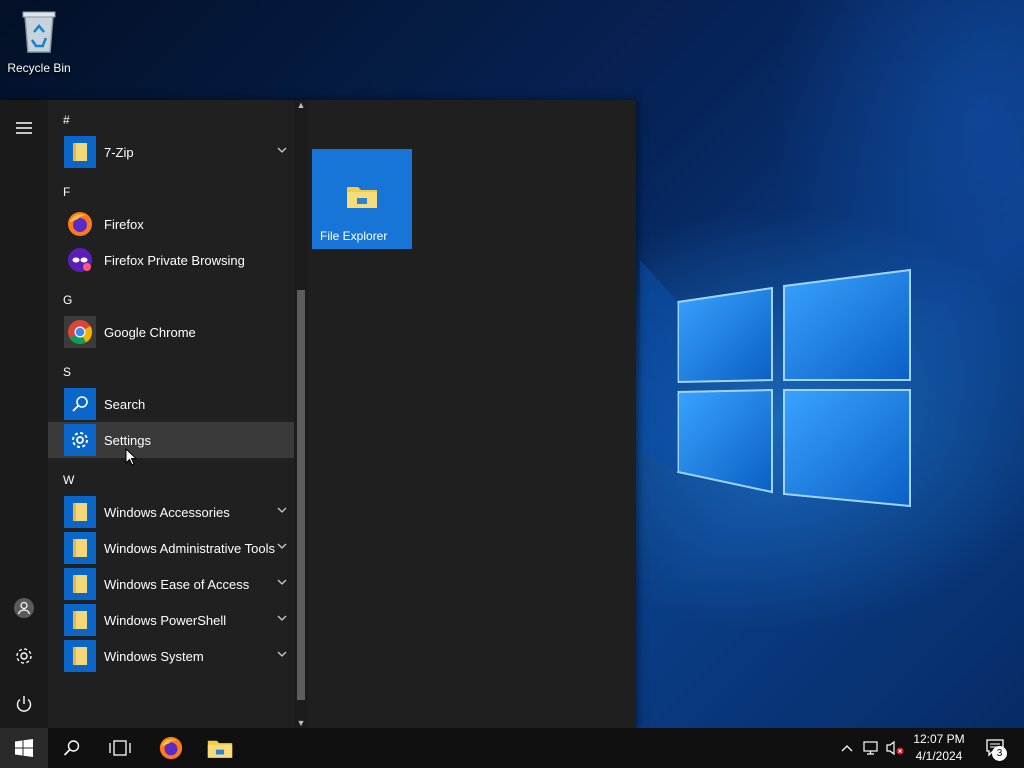  I want to click on user-account-button, so click(24, 608).